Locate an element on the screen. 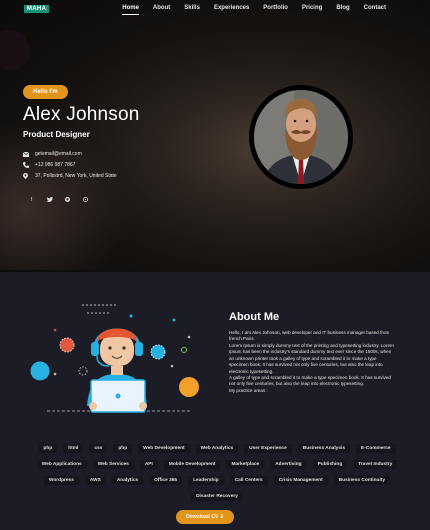  site-logo: MAHA is located at coordinates (37, 9).